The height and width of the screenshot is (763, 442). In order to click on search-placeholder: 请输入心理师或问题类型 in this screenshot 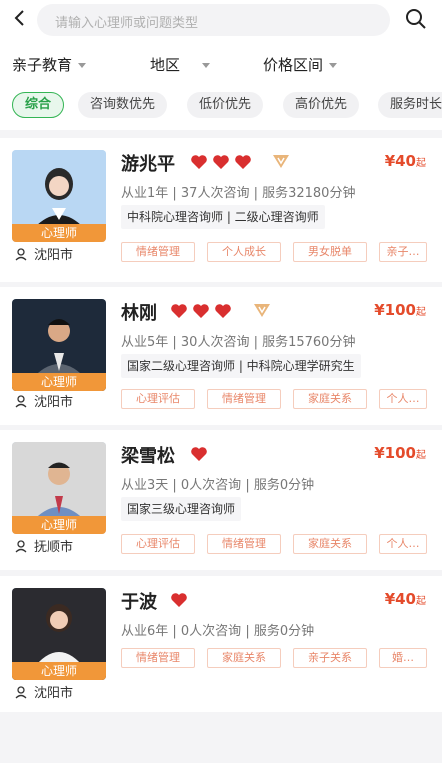, I will do `click(127, 23)`.